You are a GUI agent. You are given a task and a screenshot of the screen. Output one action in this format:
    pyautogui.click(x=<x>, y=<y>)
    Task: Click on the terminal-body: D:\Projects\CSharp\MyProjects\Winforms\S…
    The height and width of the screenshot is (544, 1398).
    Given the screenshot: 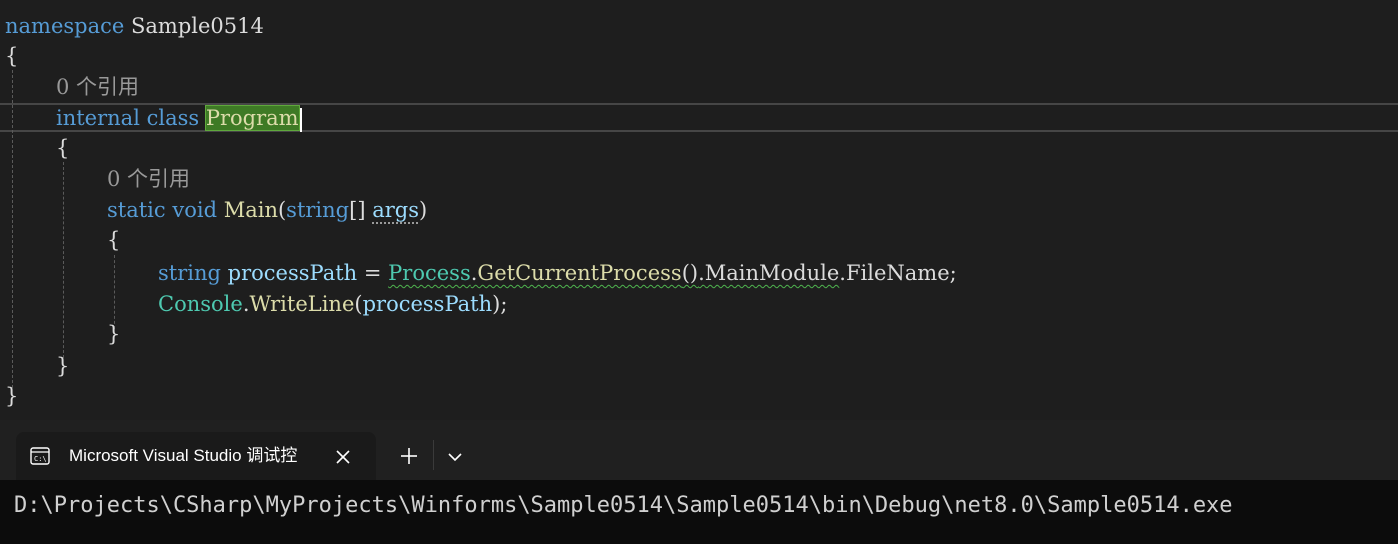 What is the action you would take?
    pyautogui.click(x=699, y=512)
    